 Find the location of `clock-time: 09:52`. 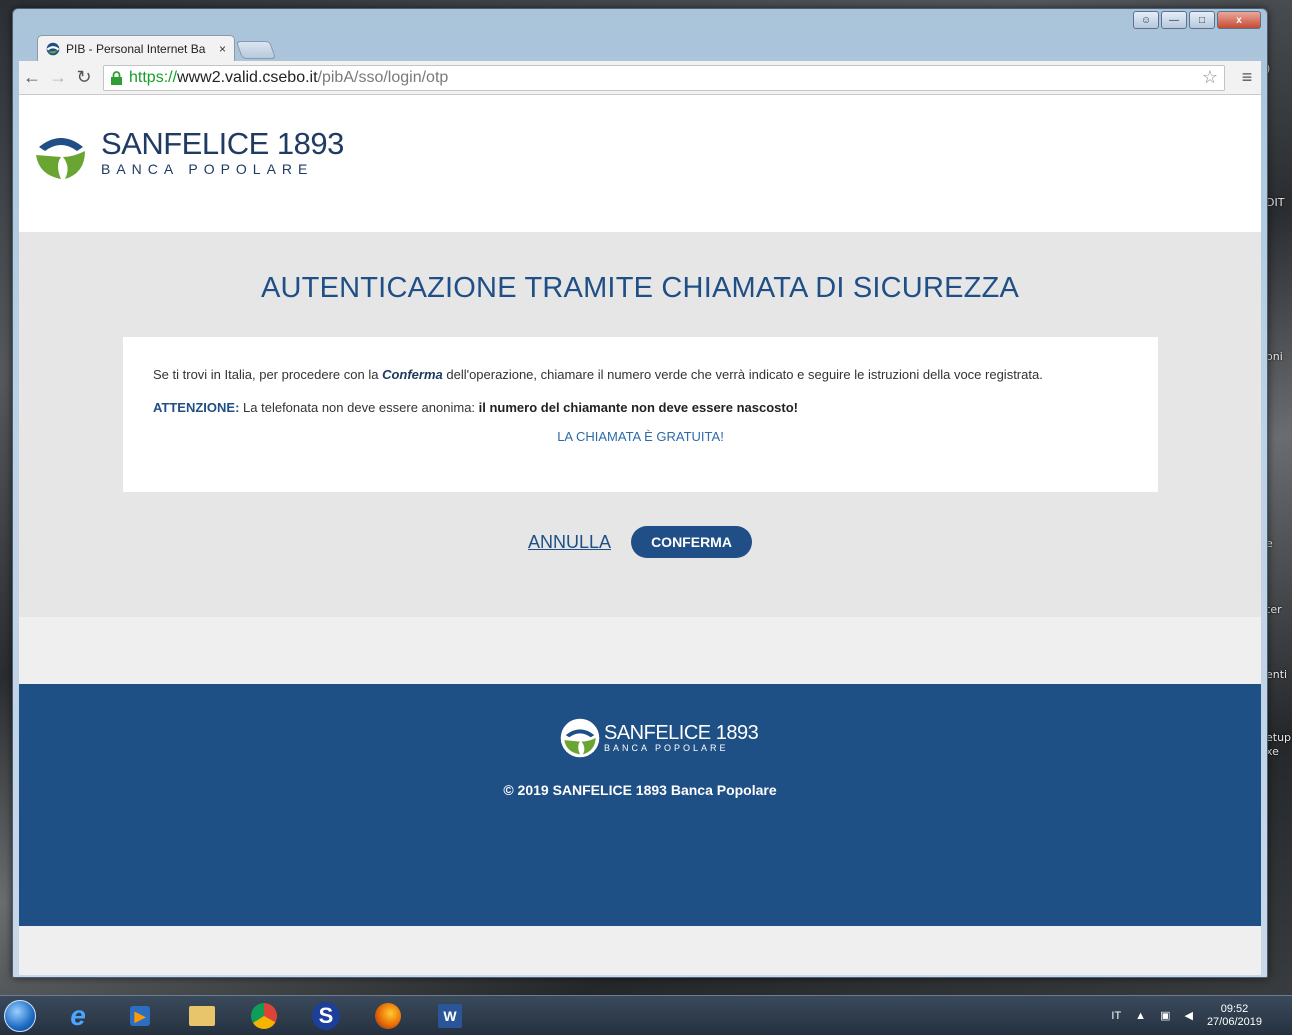

clock-time: 09:52 is located at coordinates (1234, 1008).